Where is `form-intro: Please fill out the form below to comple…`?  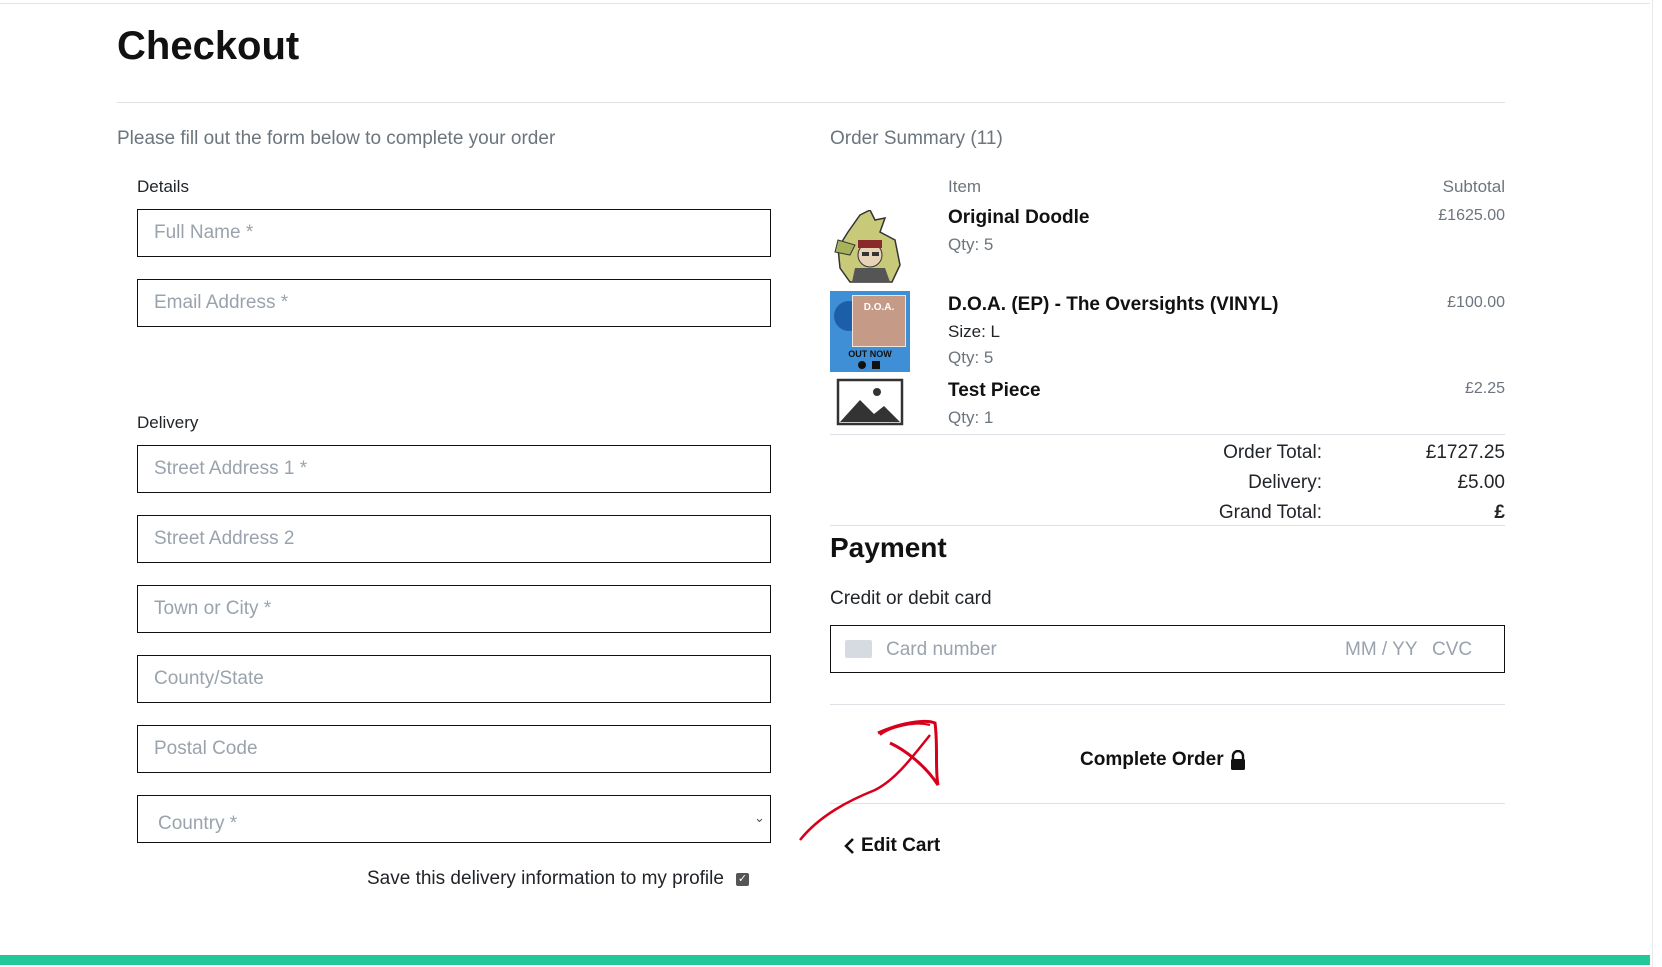
form-intro: Please fill out the form below to comple… is located at coordinates (336, 138).